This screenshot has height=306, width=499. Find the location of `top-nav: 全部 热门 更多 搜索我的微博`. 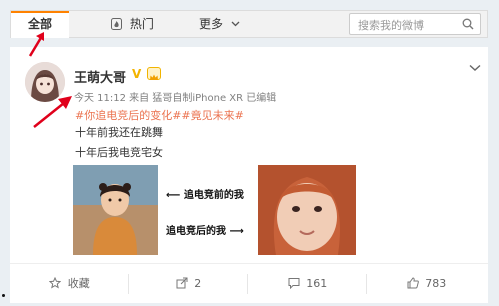

top-nav: 全部 热门 更多 搜索我的微博 is located at coordinates (249, 24).